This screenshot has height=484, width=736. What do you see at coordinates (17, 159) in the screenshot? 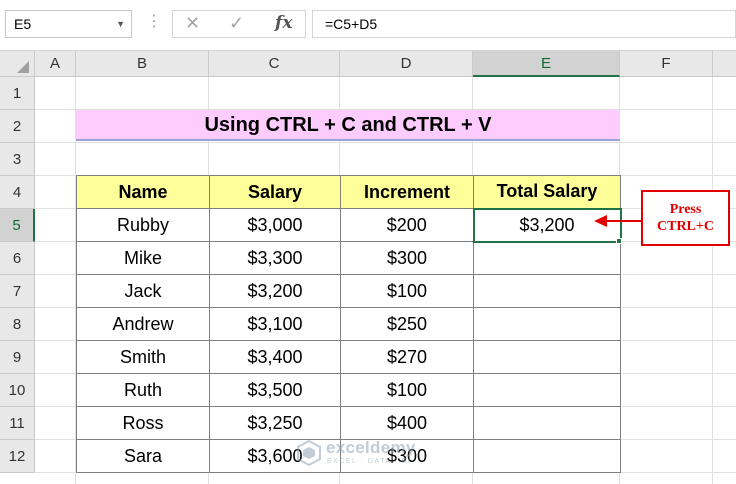
I see `row-header-3: 3` at bounding box center [17, 159].